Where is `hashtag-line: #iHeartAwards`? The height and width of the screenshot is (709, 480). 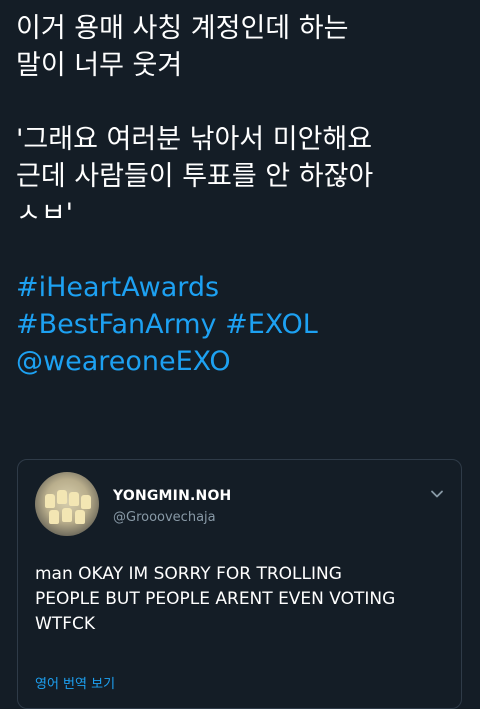 hashtag-line: #iHeartAwards is located at coordinates (244, 287).